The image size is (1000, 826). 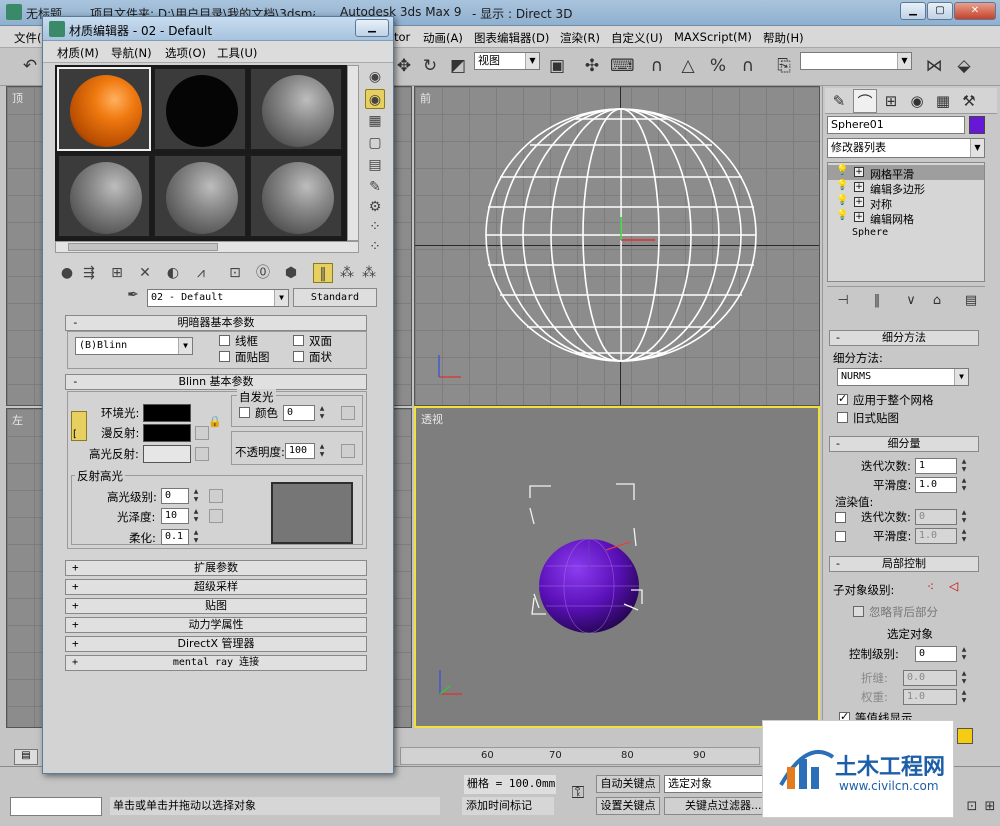 I want to click on menu-animation: 动画(A), so click(x=443, y=38).